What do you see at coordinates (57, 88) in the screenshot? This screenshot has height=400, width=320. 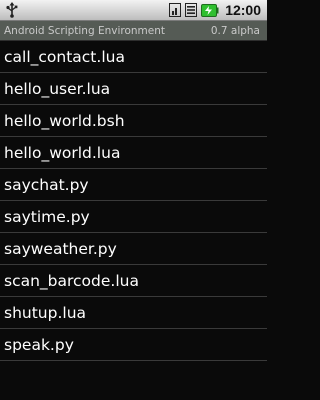 I see `script-name: hello_user.lua` at bounding box center [57, 88].